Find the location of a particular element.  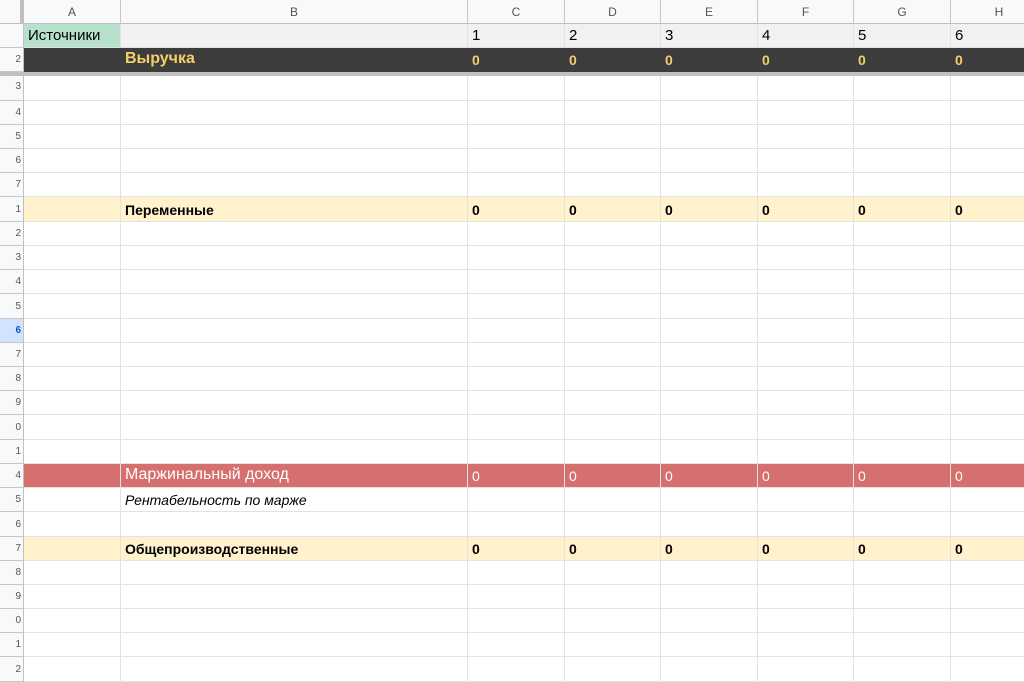

cell-b27 is located at coordinates (294, 669).